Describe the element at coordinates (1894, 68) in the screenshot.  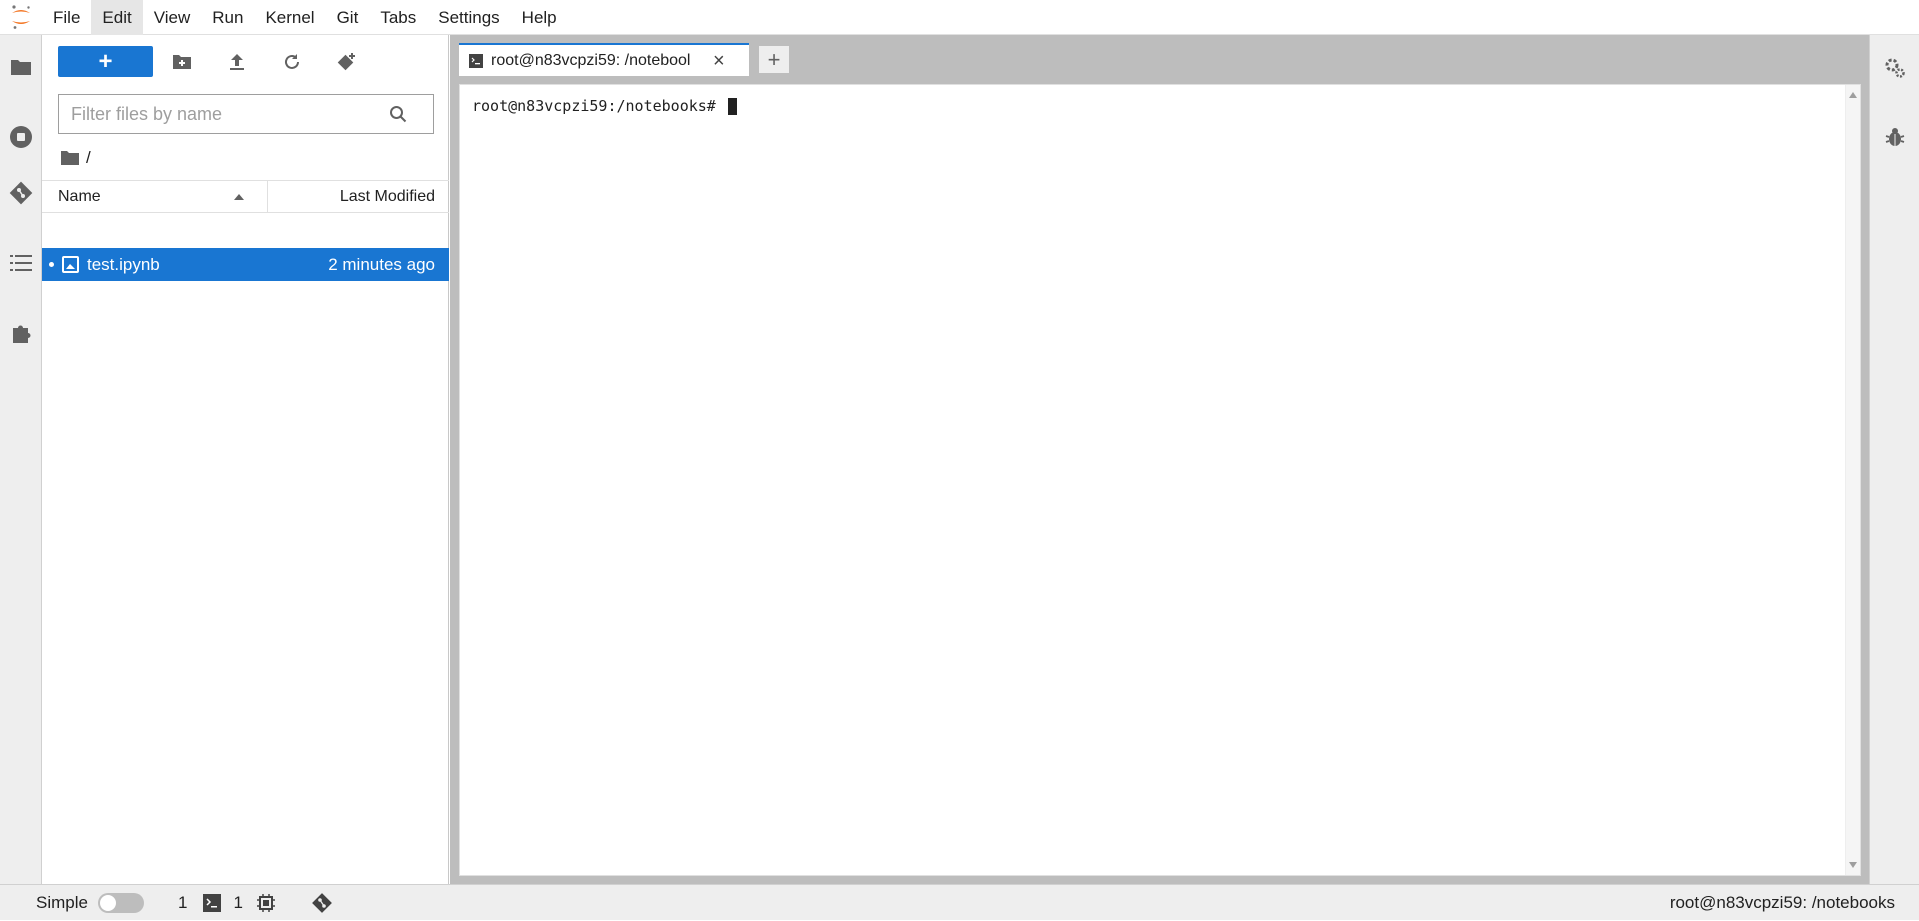
I see `property-inspector-icon` at that location.